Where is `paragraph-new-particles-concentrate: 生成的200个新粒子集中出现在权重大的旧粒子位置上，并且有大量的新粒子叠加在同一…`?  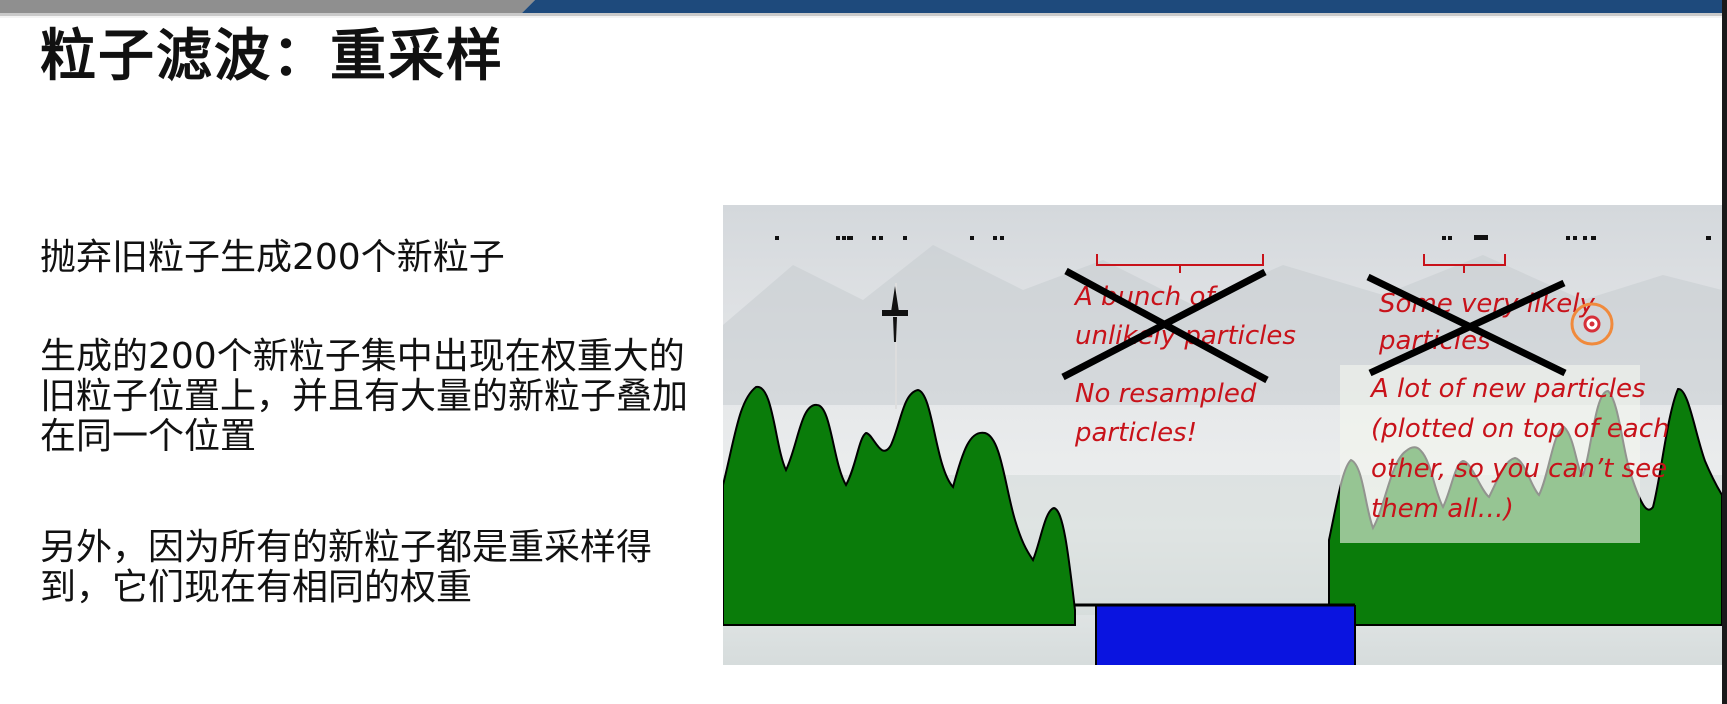 paragraph-new-particles-concentrate: 生成的200个新粒子集中出现在权重大的旧粒子位置上，并且有大量的新粒子叠加在同一… is located at coordinates (364, 396).